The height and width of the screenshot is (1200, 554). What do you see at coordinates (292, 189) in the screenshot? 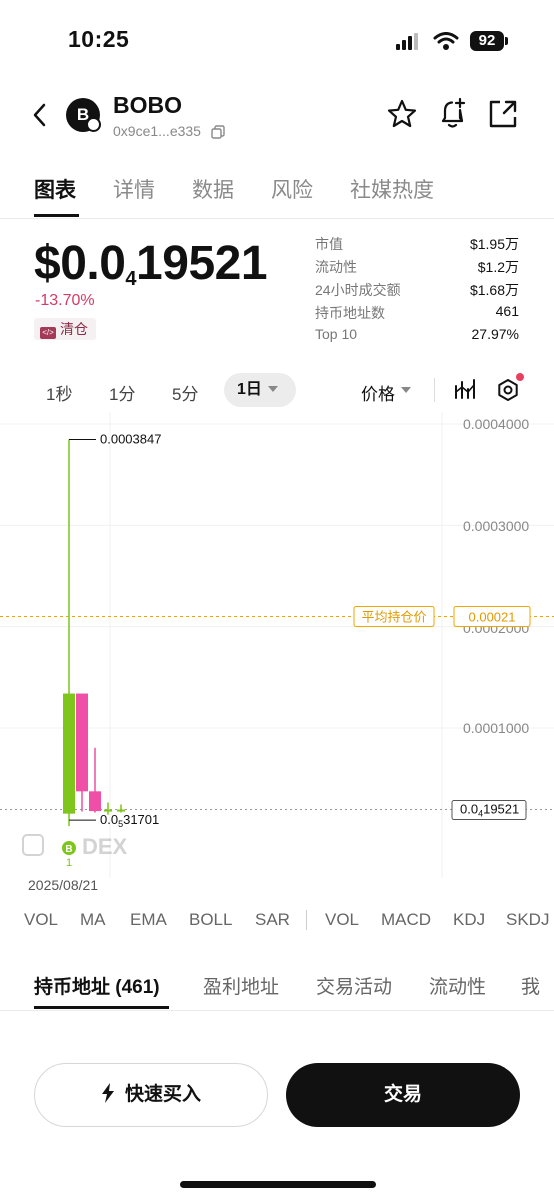
I see `tab-risk: 风险` at bounding box center [292, 189].